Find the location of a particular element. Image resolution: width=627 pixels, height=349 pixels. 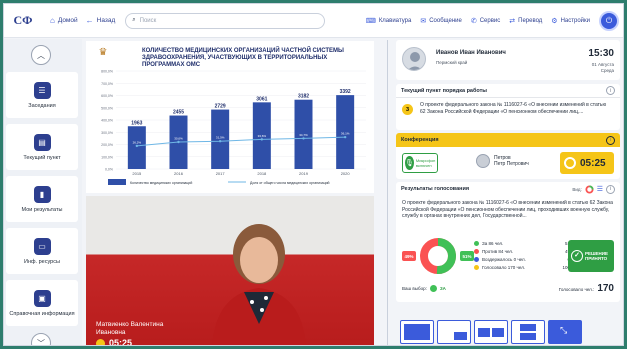

my-choice-label: Ваш выбор: is located at coordinates (414, 288).